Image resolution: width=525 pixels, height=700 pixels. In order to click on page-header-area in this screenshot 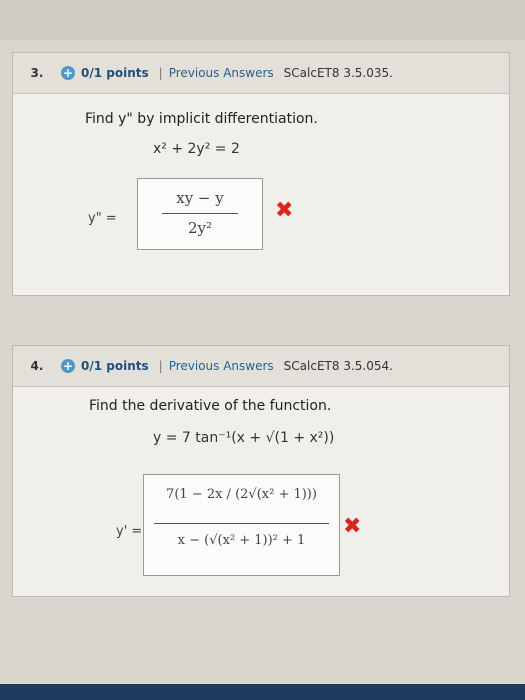, I will do `click(262, 20)`.